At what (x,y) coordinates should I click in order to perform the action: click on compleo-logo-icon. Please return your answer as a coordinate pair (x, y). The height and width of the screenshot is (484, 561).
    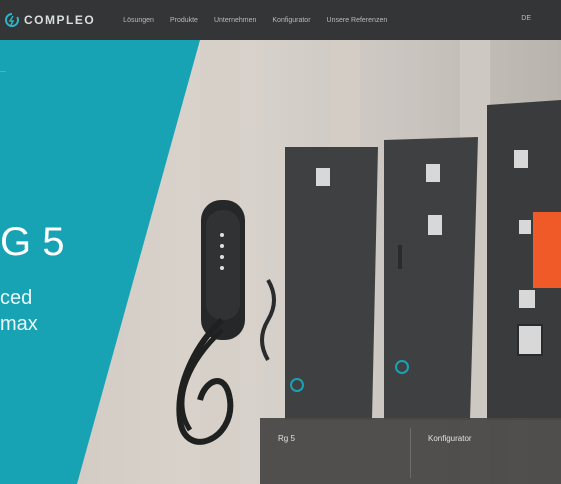
    Looking at the image, I should click on (12, 20).